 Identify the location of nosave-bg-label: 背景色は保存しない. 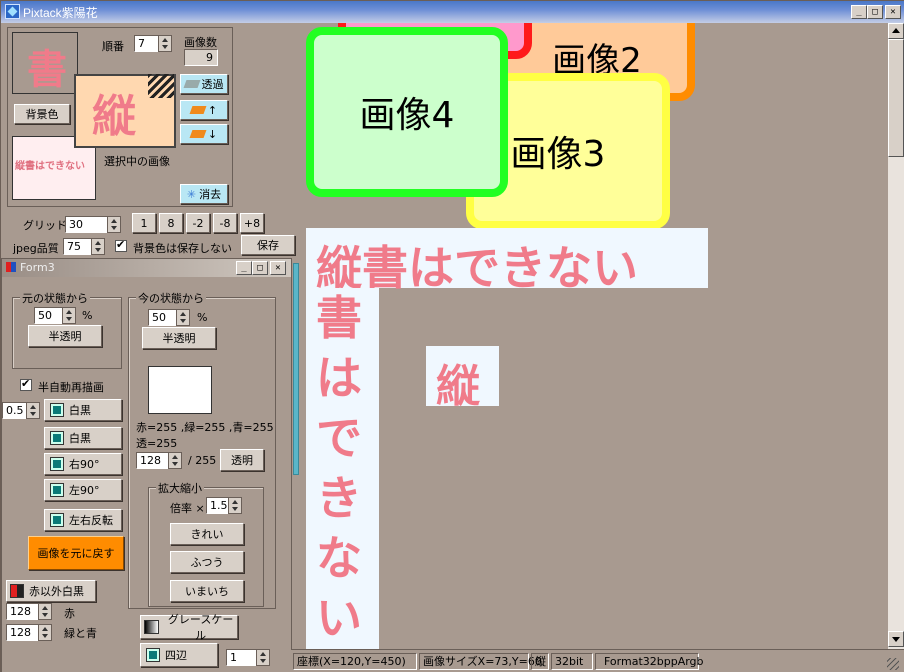
(182, 248).